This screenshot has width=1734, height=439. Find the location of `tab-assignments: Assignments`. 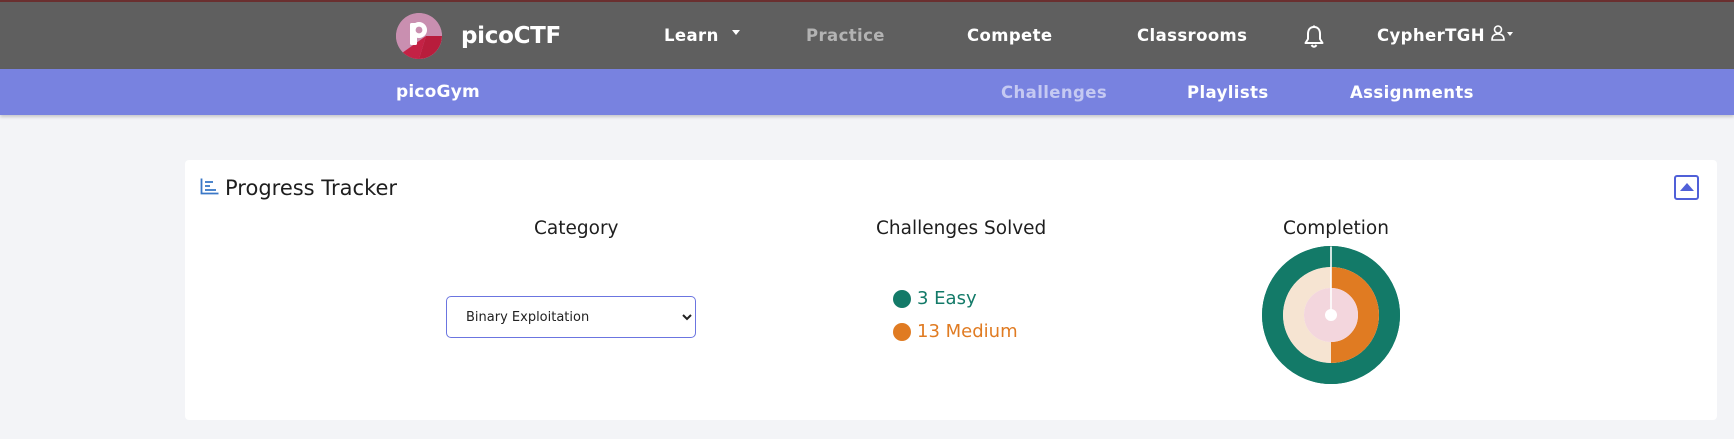

tab-assignments: Assignments is located at coordinates (1412, 92).